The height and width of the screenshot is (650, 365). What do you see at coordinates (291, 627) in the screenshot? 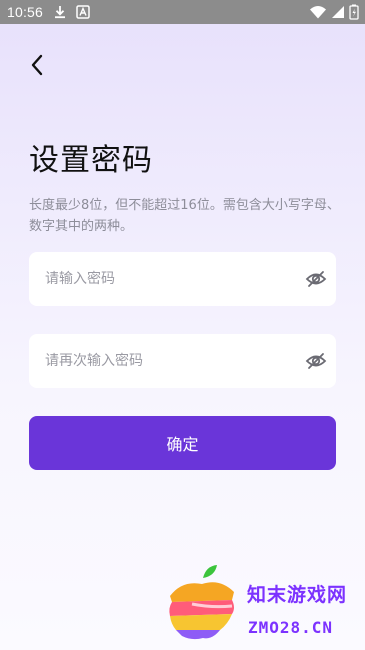
I see `watermark-url: ZMO28.CN` at bounding box center [291, 627].